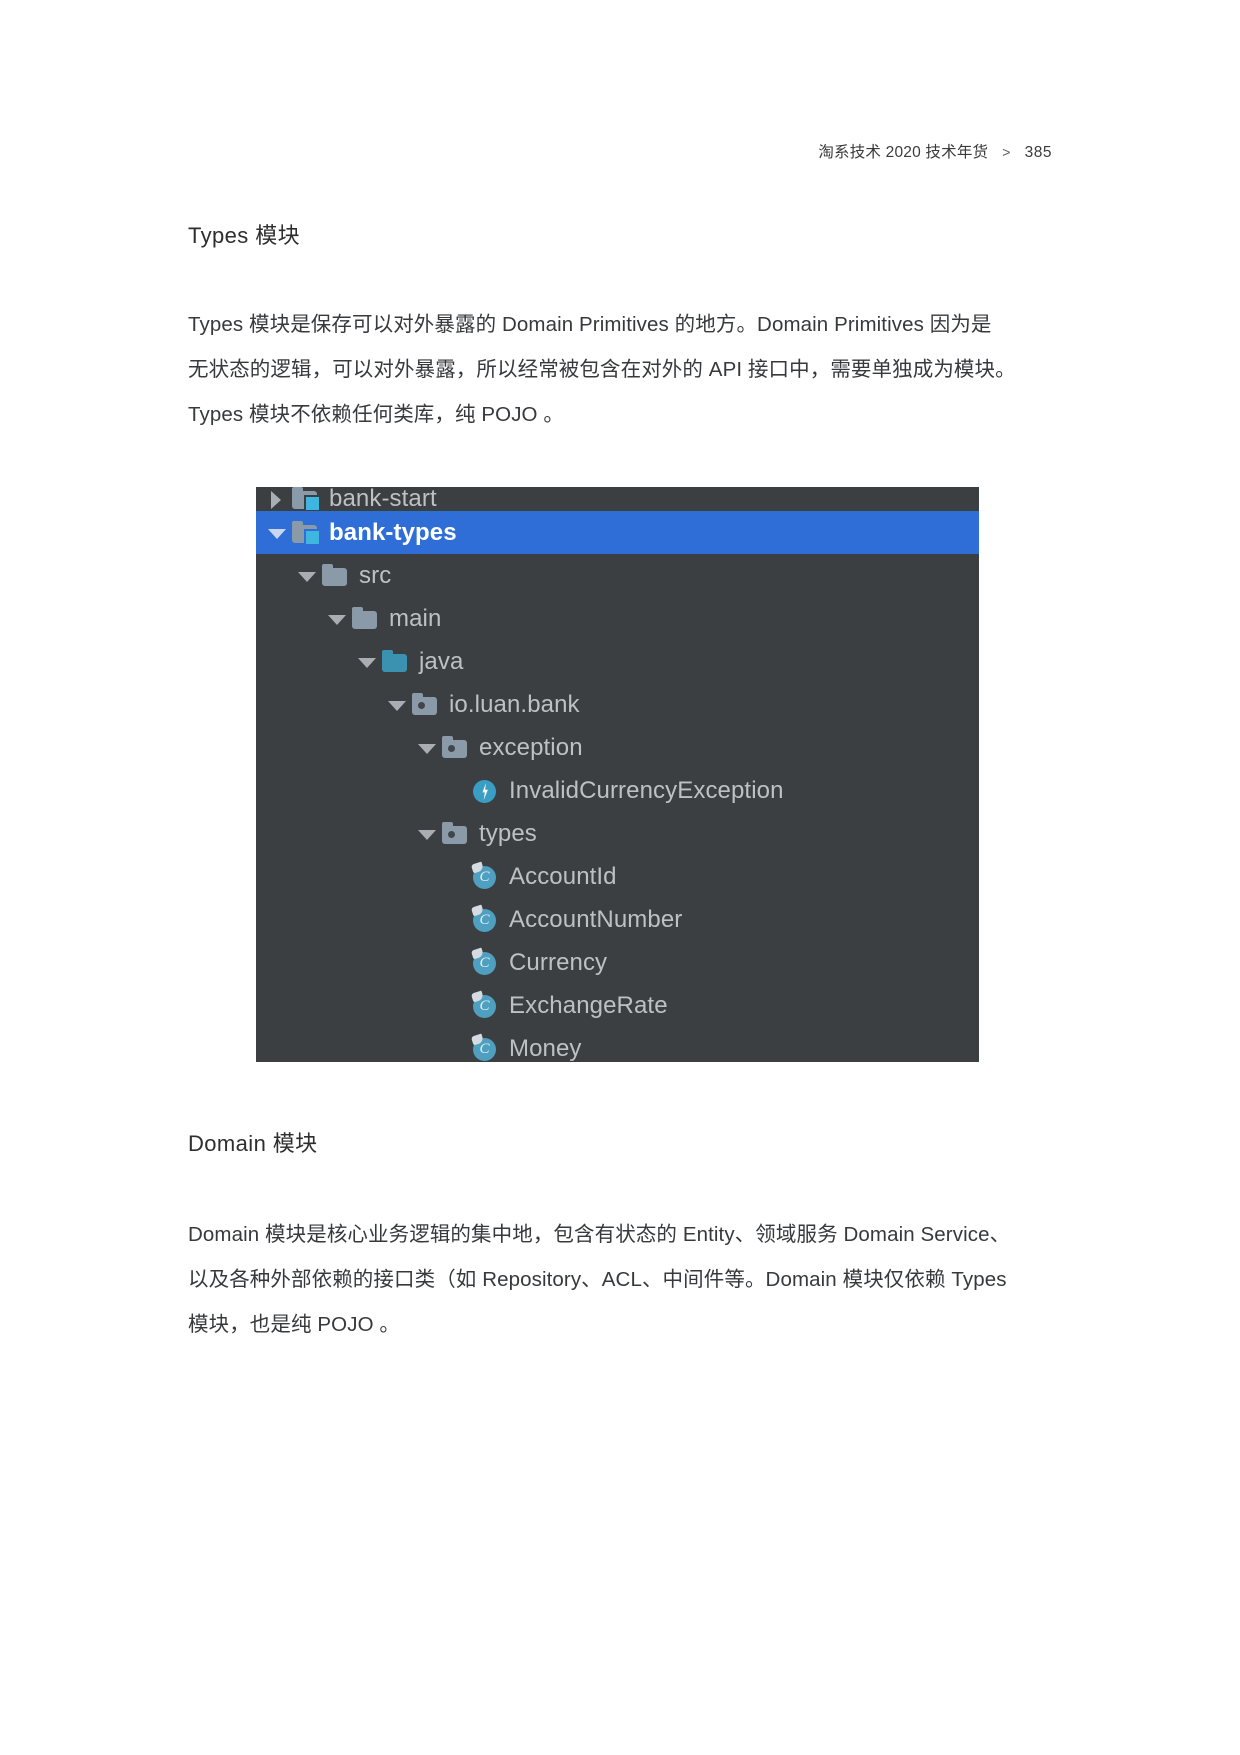 This screenshot has width=1240, height=1755. What do you see at coordinates (617, 575) in the screenshot?
I see `tree-row: src` at bounding box center [617, 575].